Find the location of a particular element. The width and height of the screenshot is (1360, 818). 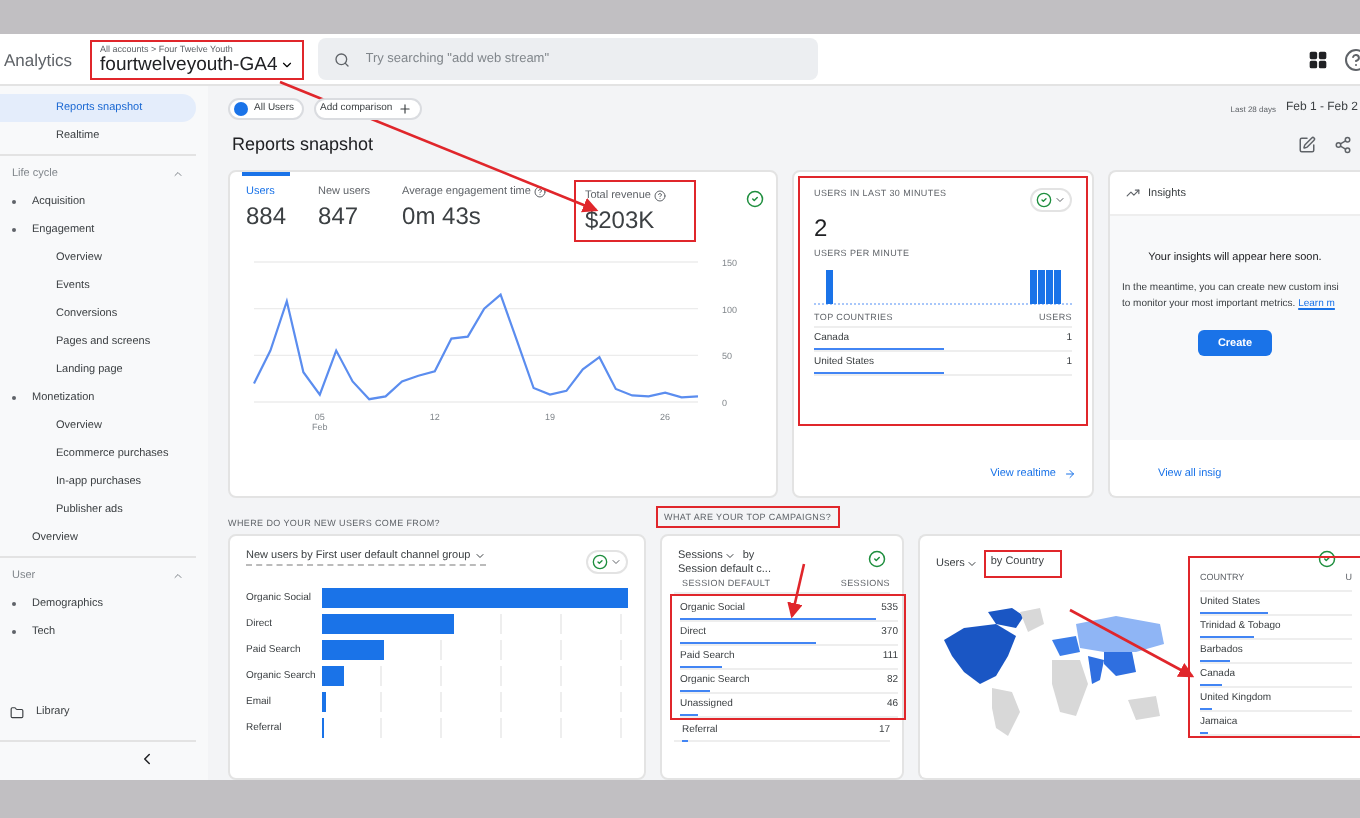

share-icon is located at coordinates (1343, 144).